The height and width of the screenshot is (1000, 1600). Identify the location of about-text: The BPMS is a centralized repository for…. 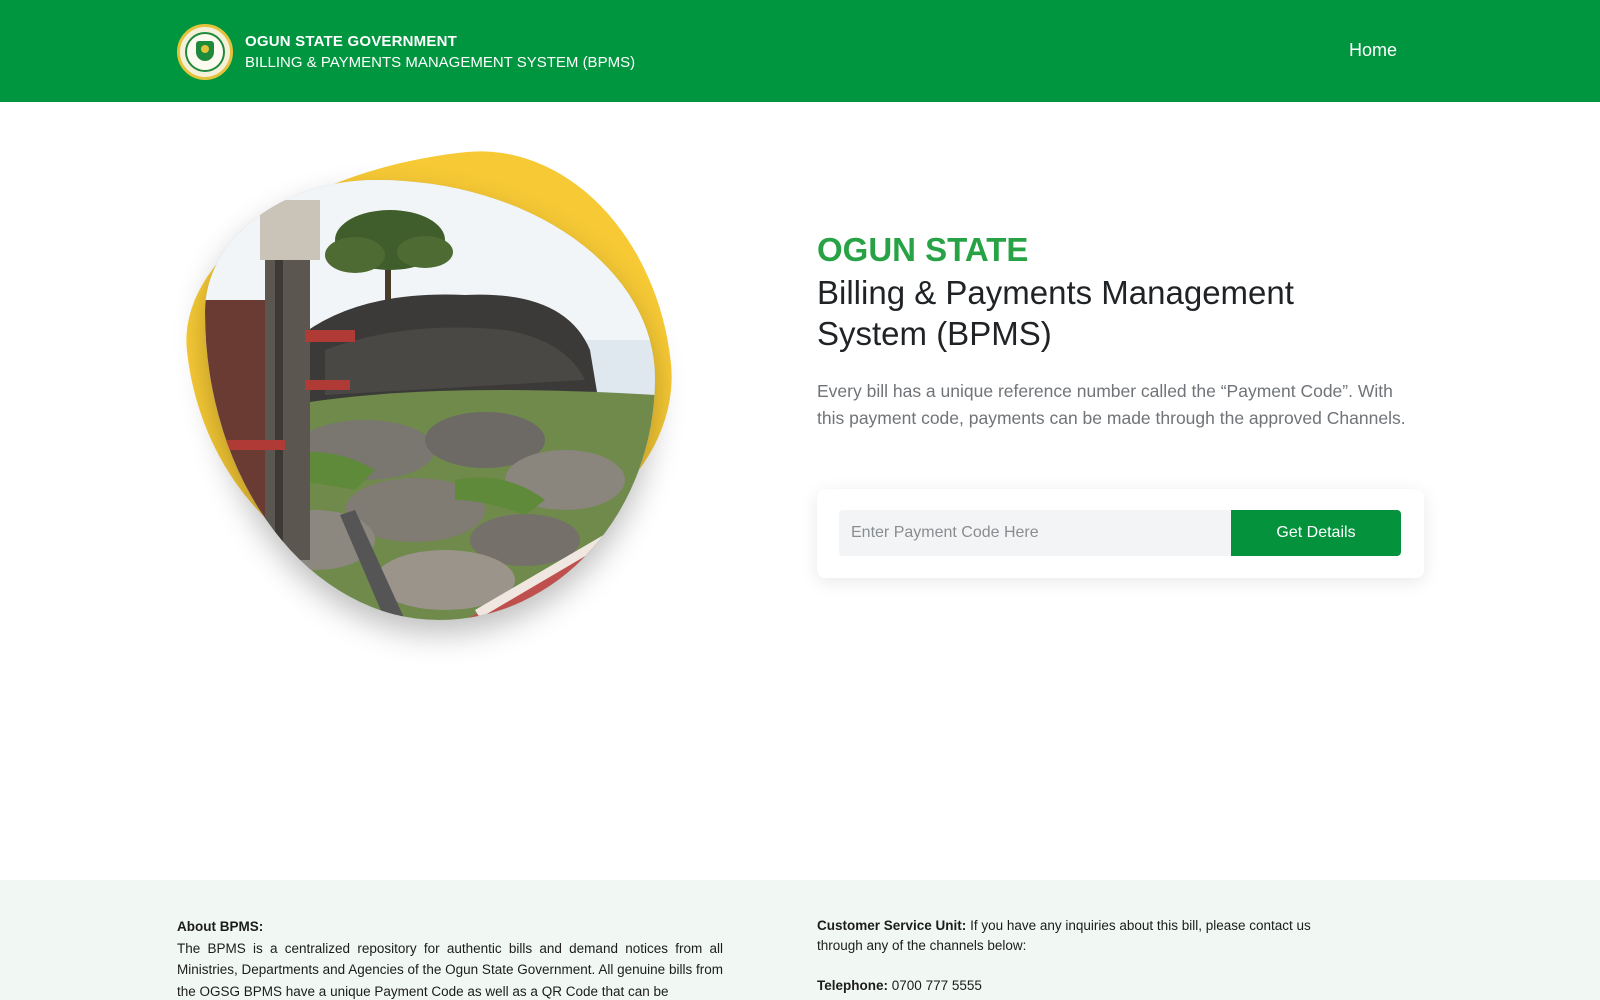
(450, 969).